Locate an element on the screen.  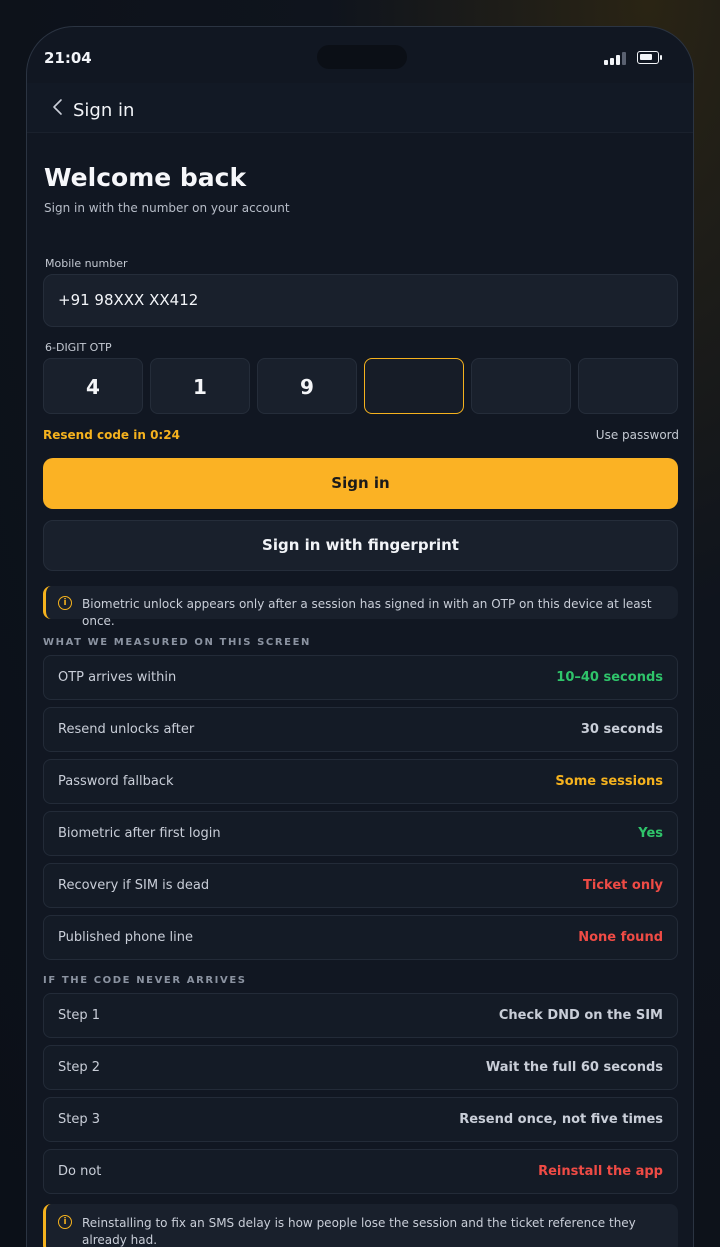
fingerprint-sign-in-button: Sign in with fingerprint is located at coordinates (360, 545).